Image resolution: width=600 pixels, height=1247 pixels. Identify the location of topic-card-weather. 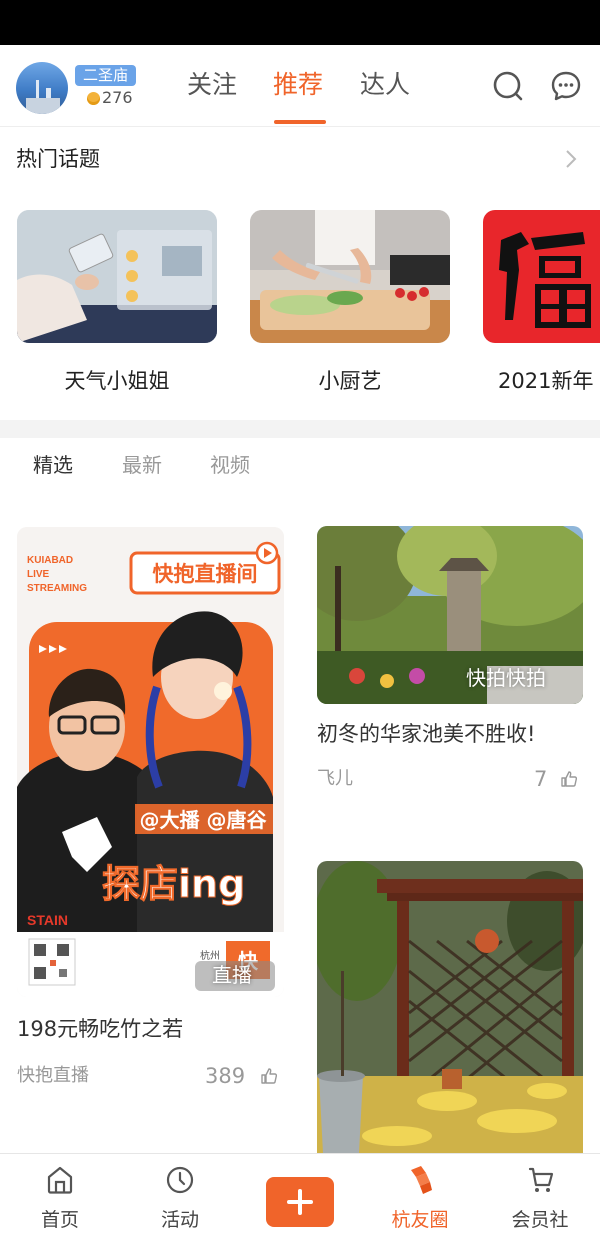
(117, 276).